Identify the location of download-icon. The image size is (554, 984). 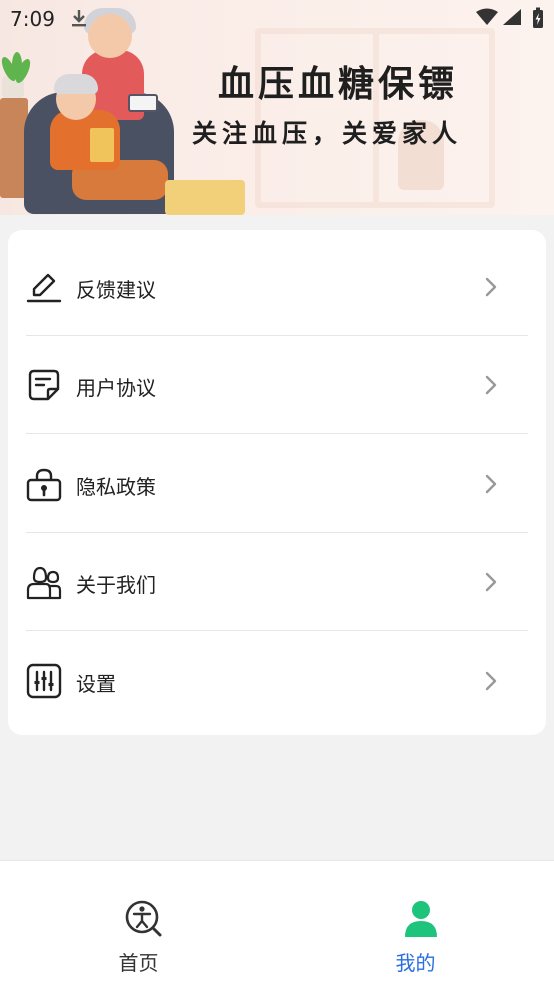
(79, 18).